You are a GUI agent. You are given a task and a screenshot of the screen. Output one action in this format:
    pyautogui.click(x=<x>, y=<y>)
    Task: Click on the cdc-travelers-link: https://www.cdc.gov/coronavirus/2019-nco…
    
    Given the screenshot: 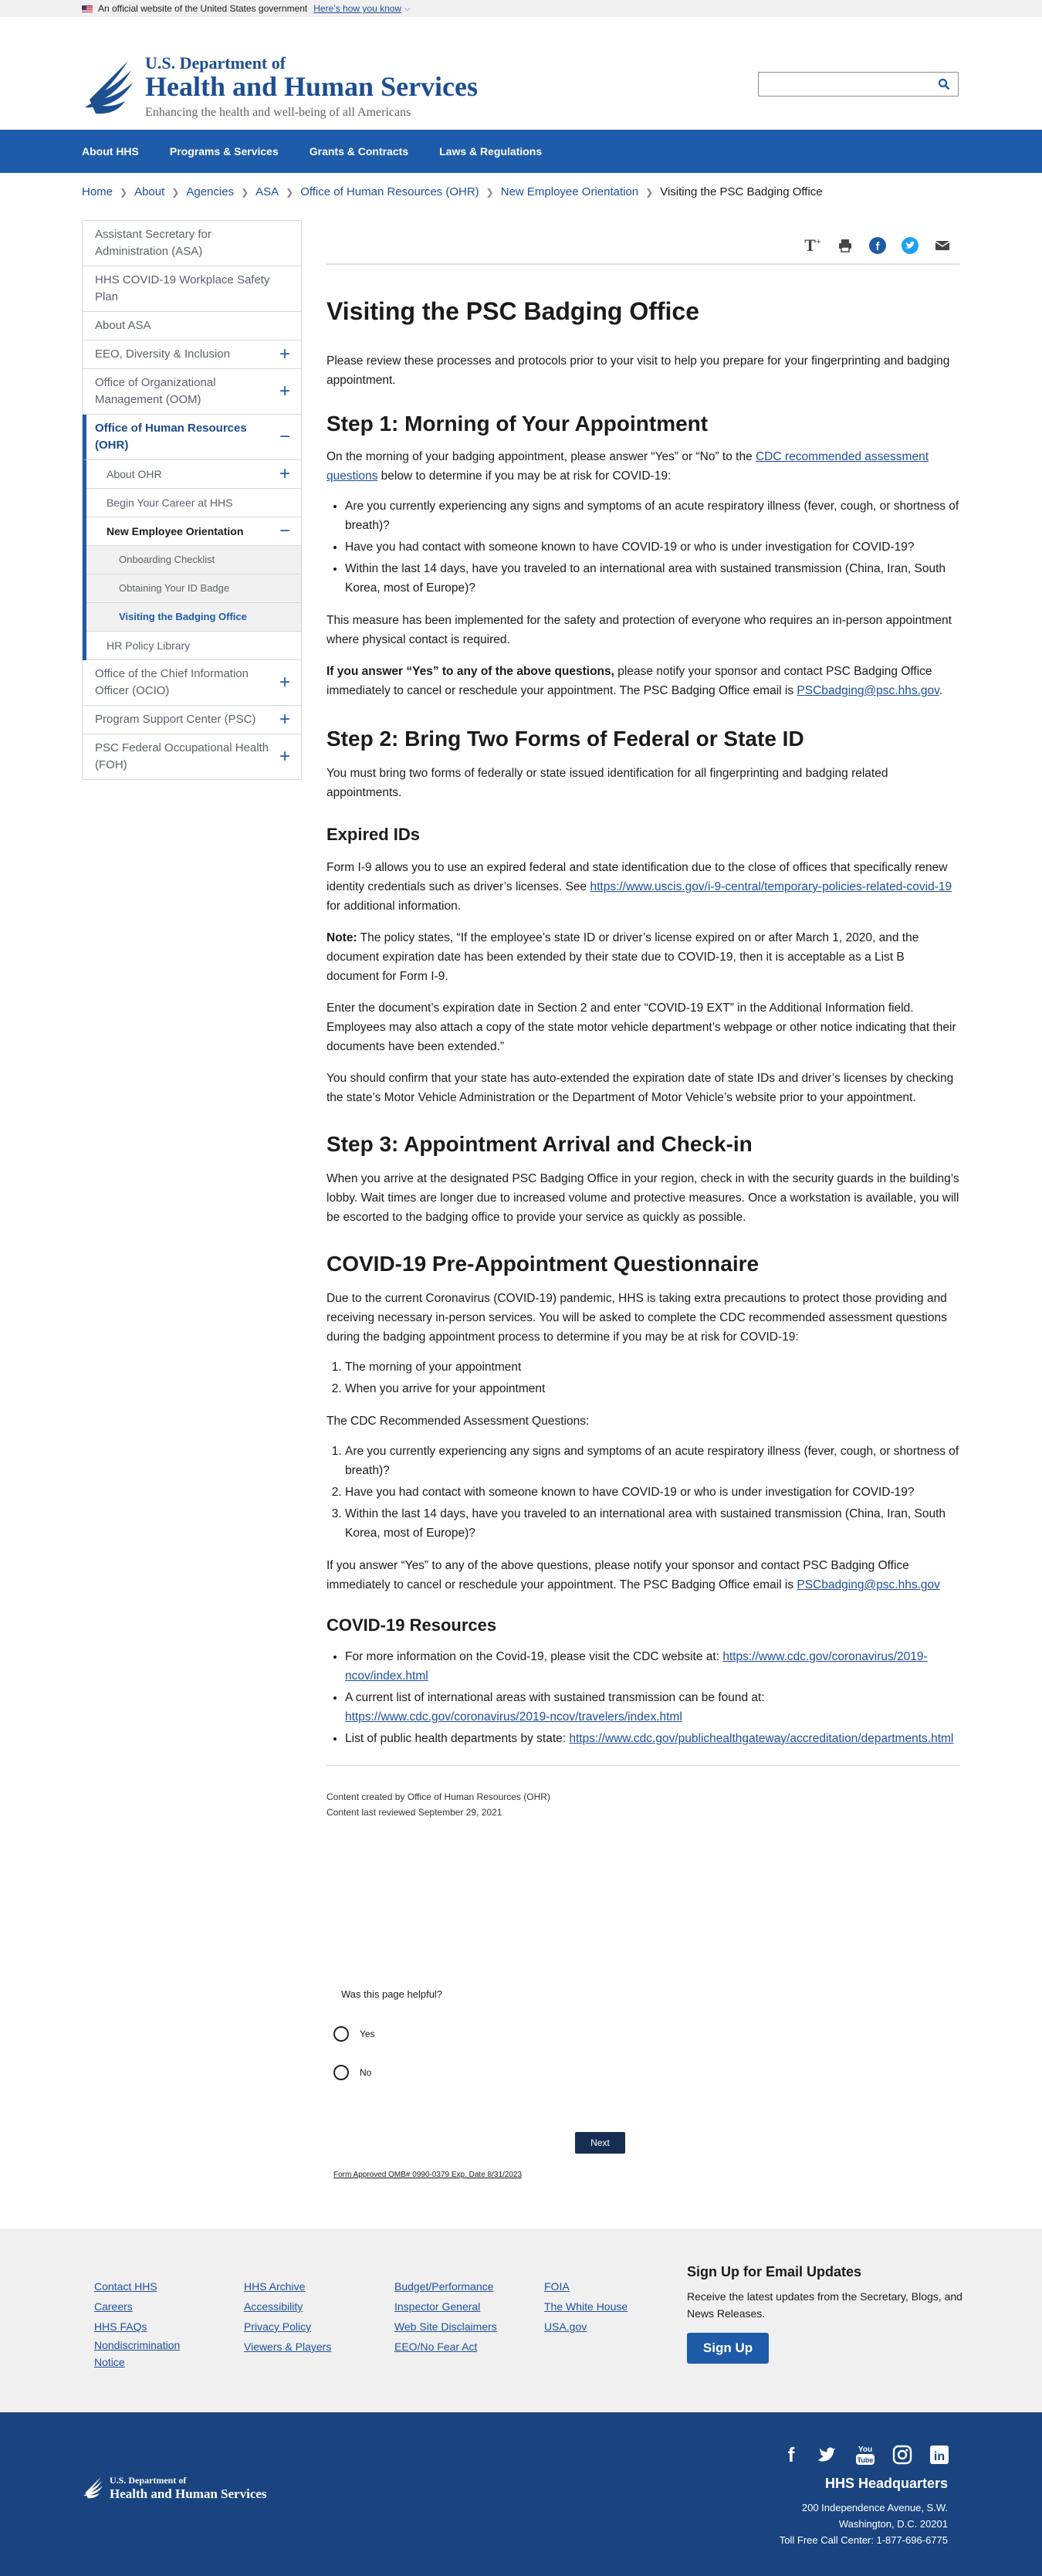 What is the action you would take?
    pyautogui.click(x=513, y=1717)
    